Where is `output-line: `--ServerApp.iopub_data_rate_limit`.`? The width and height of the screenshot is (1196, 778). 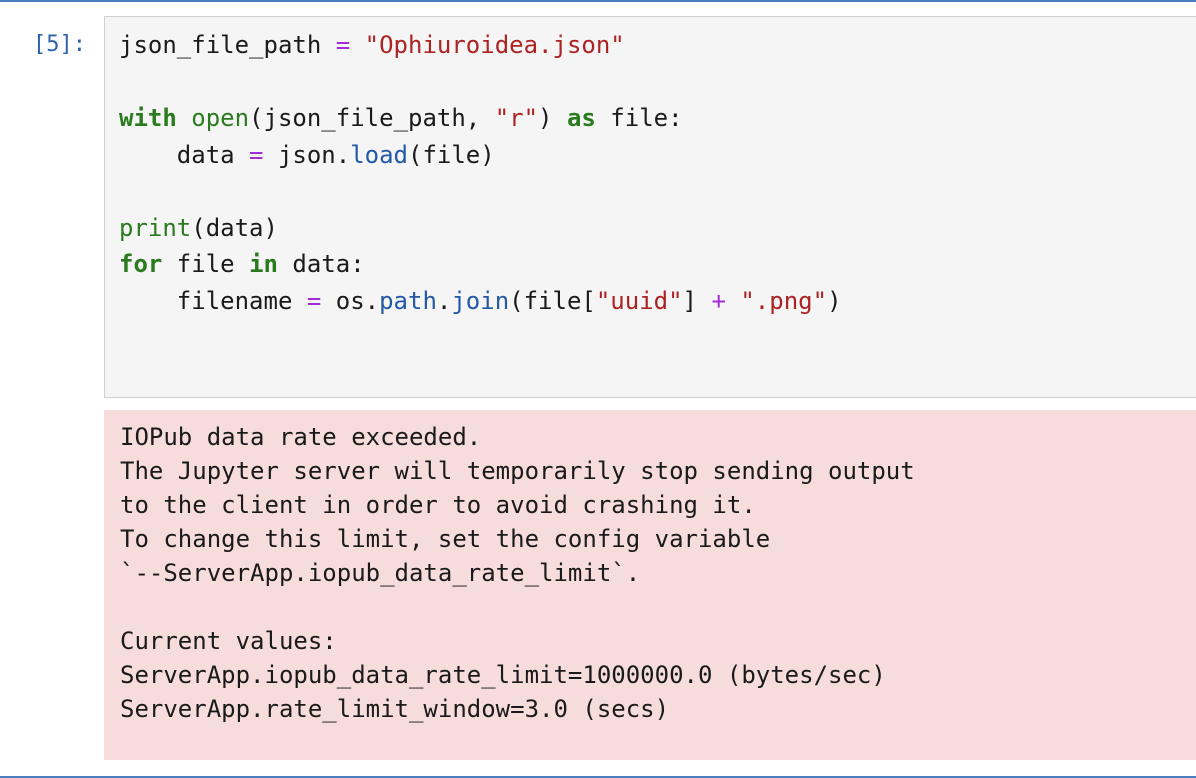 output-line: `--ServerApp.iopub_data_rate_limit`. is located at coordinates (380, 573).